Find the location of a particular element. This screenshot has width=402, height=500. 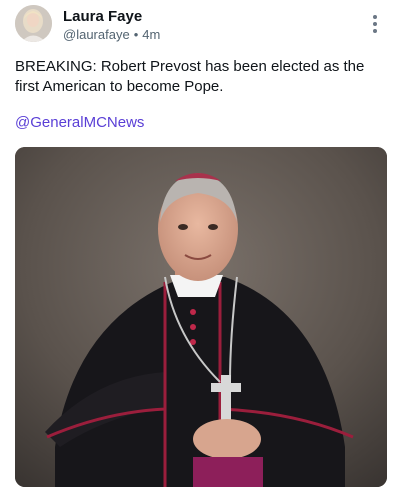

author-meta: @laurafaye • 4m is located at coordinates (111, 34).